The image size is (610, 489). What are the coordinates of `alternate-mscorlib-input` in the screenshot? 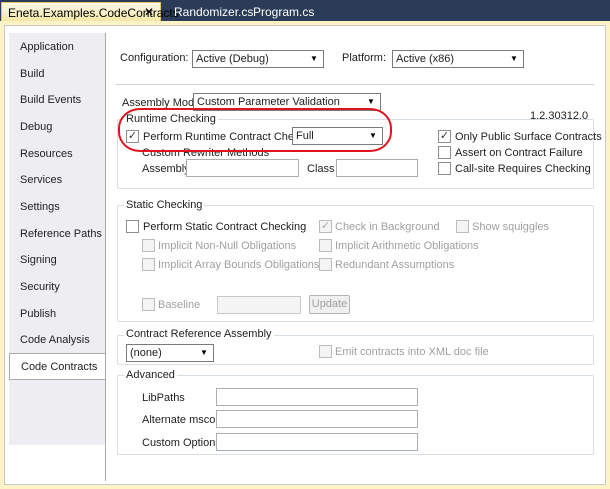 It's located at (317, 419).